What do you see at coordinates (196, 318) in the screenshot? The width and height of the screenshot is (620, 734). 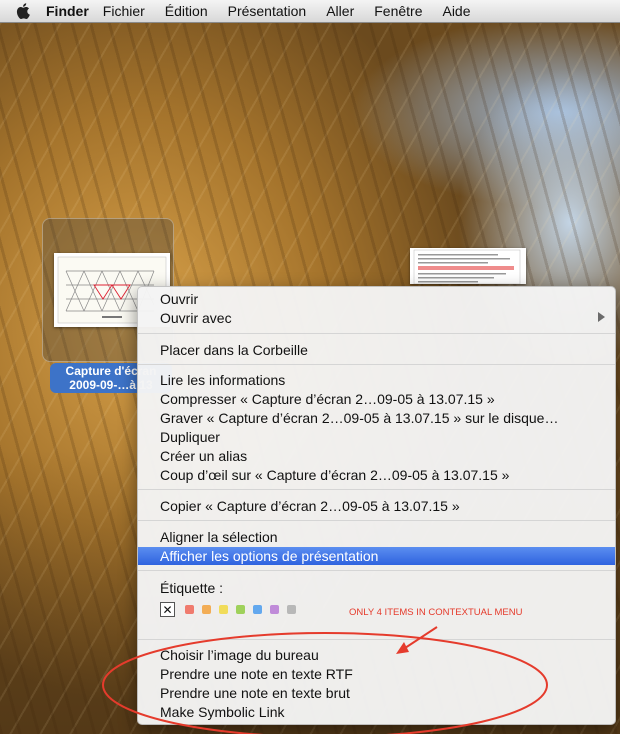 I see `menu-item-open-with: Ouvrir avec` at bounding box center [196, 318].